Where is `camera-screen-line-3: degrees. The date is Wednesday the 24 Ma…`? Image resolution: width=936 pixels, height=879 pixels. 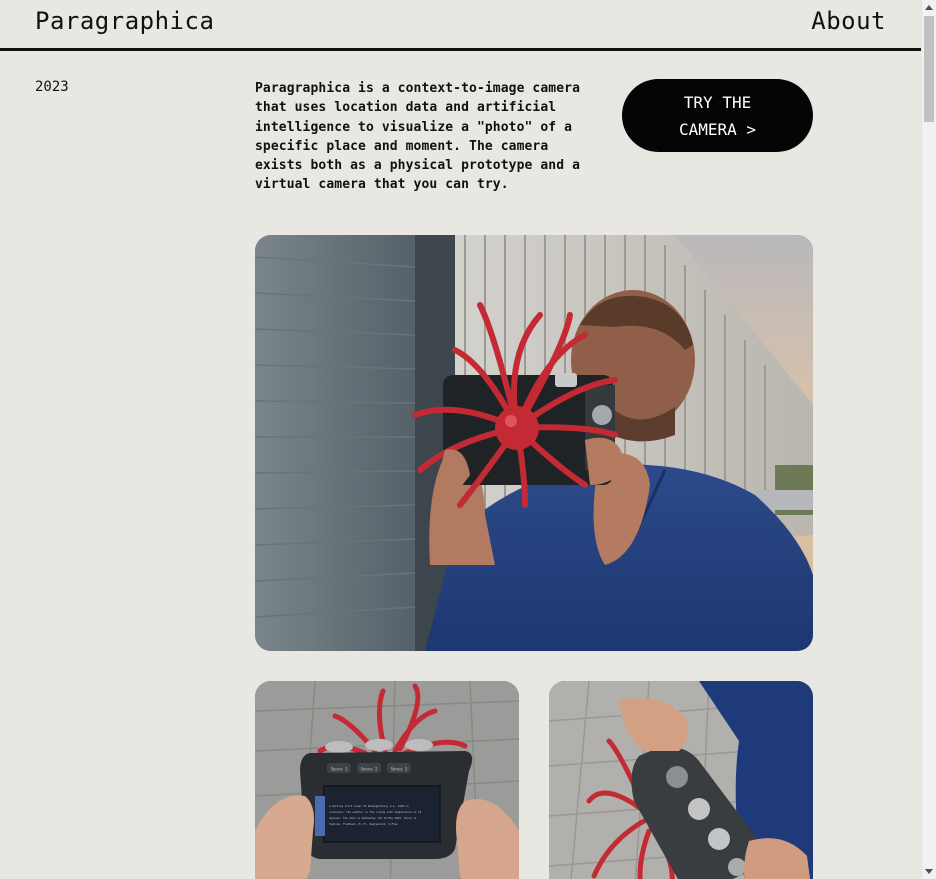 camera-screen-line-3: degrees. The date is Wednesday the 24 Ma… is located at coordinates (373, 818).